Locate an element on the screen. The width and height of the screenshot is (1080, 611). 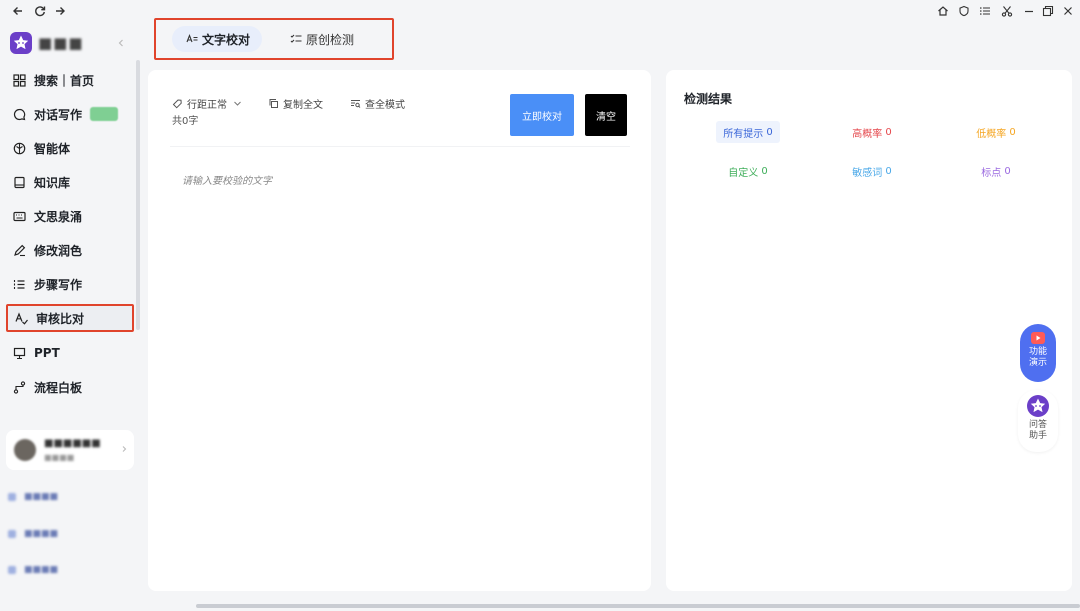
sidebar-item-inspiration: 文思泉涌 is located at coordinates (70, 216).